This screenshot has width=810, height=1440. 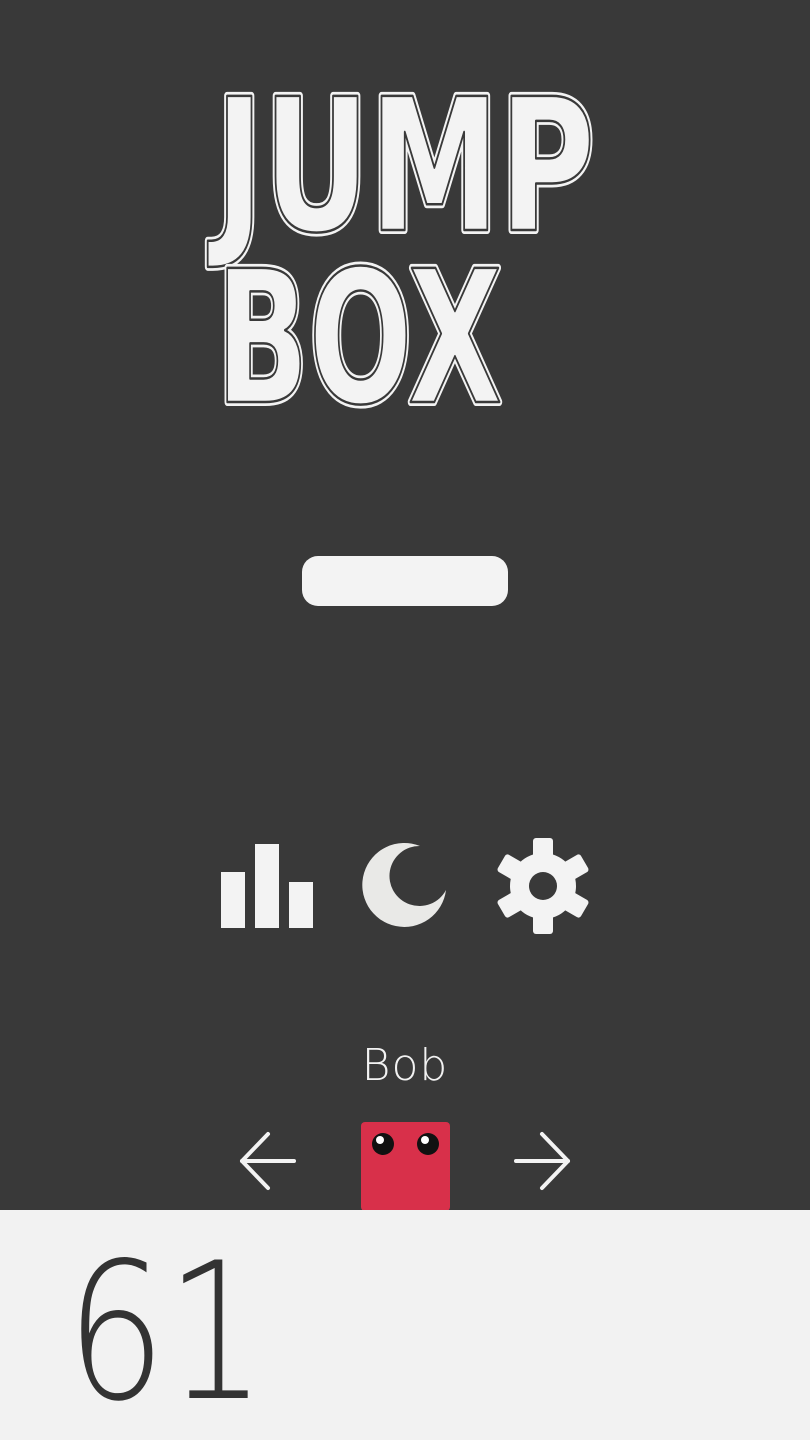 I want to click on moon-icon, so click(x=404, y=884).